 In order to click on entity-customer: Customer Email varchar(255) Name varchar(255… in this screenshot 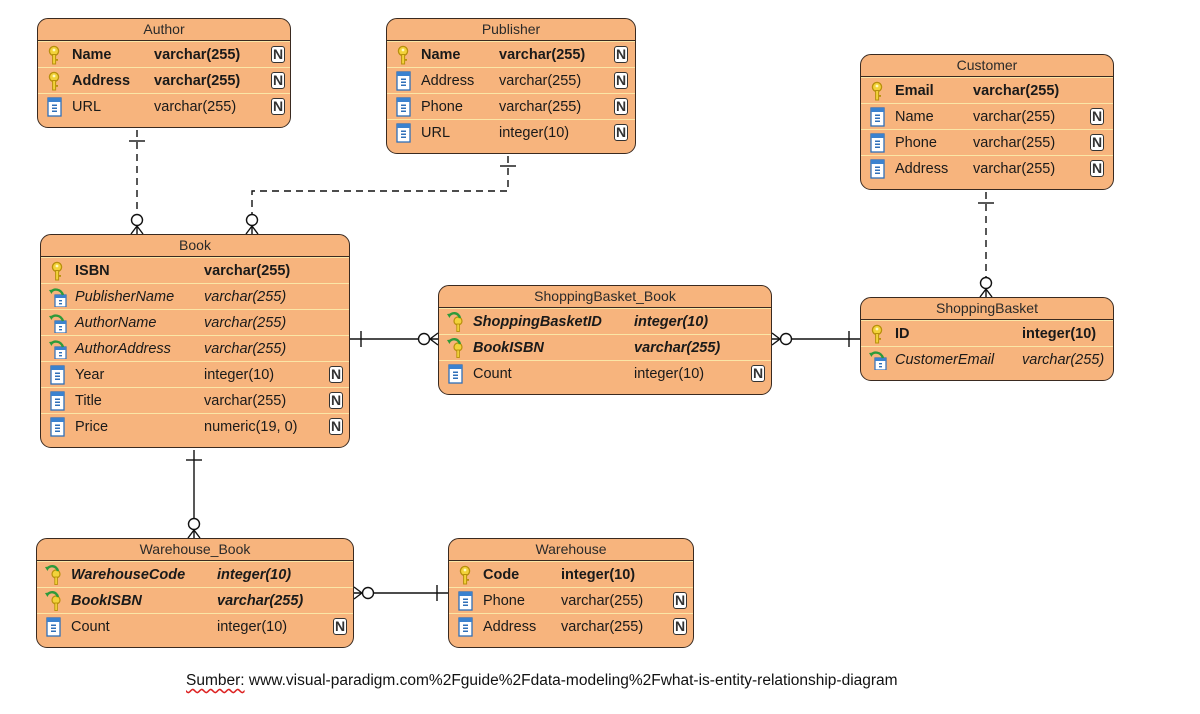, I will do `click(987, 122)`.